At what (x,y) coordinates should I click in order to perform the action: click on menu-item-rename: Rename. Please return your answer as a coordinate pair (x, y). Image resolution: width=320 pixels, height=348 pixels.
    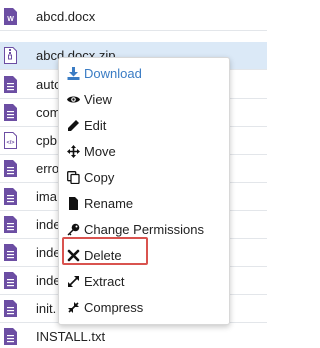
    Looking at the image, I should click on (100, 203).